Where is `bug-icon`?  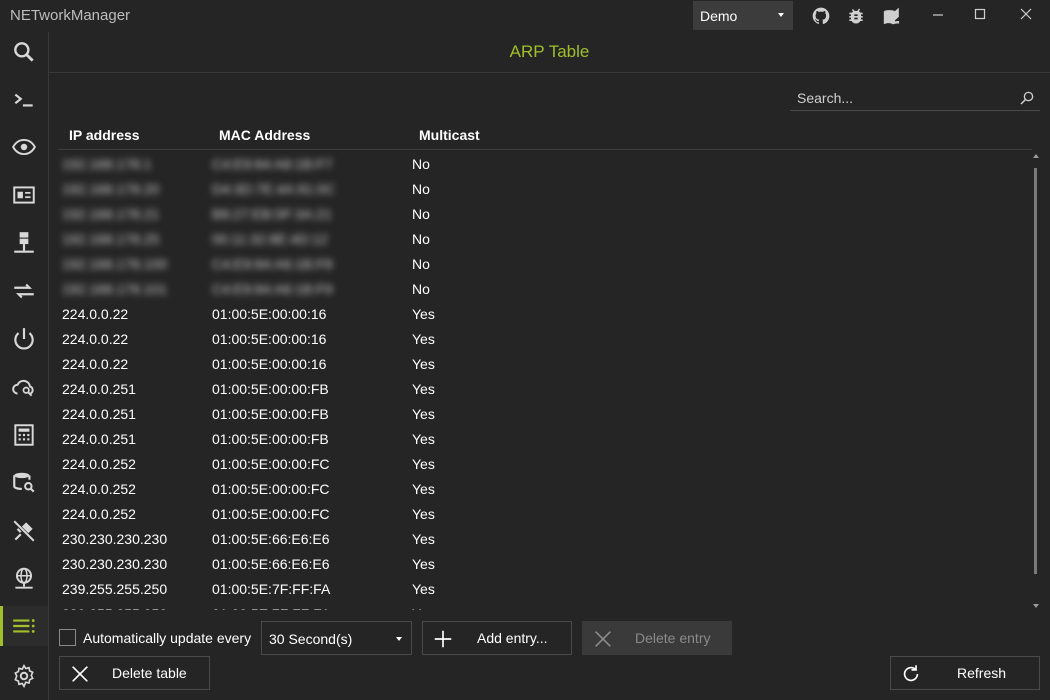 bug-icon is located at coordinates (856, 16).